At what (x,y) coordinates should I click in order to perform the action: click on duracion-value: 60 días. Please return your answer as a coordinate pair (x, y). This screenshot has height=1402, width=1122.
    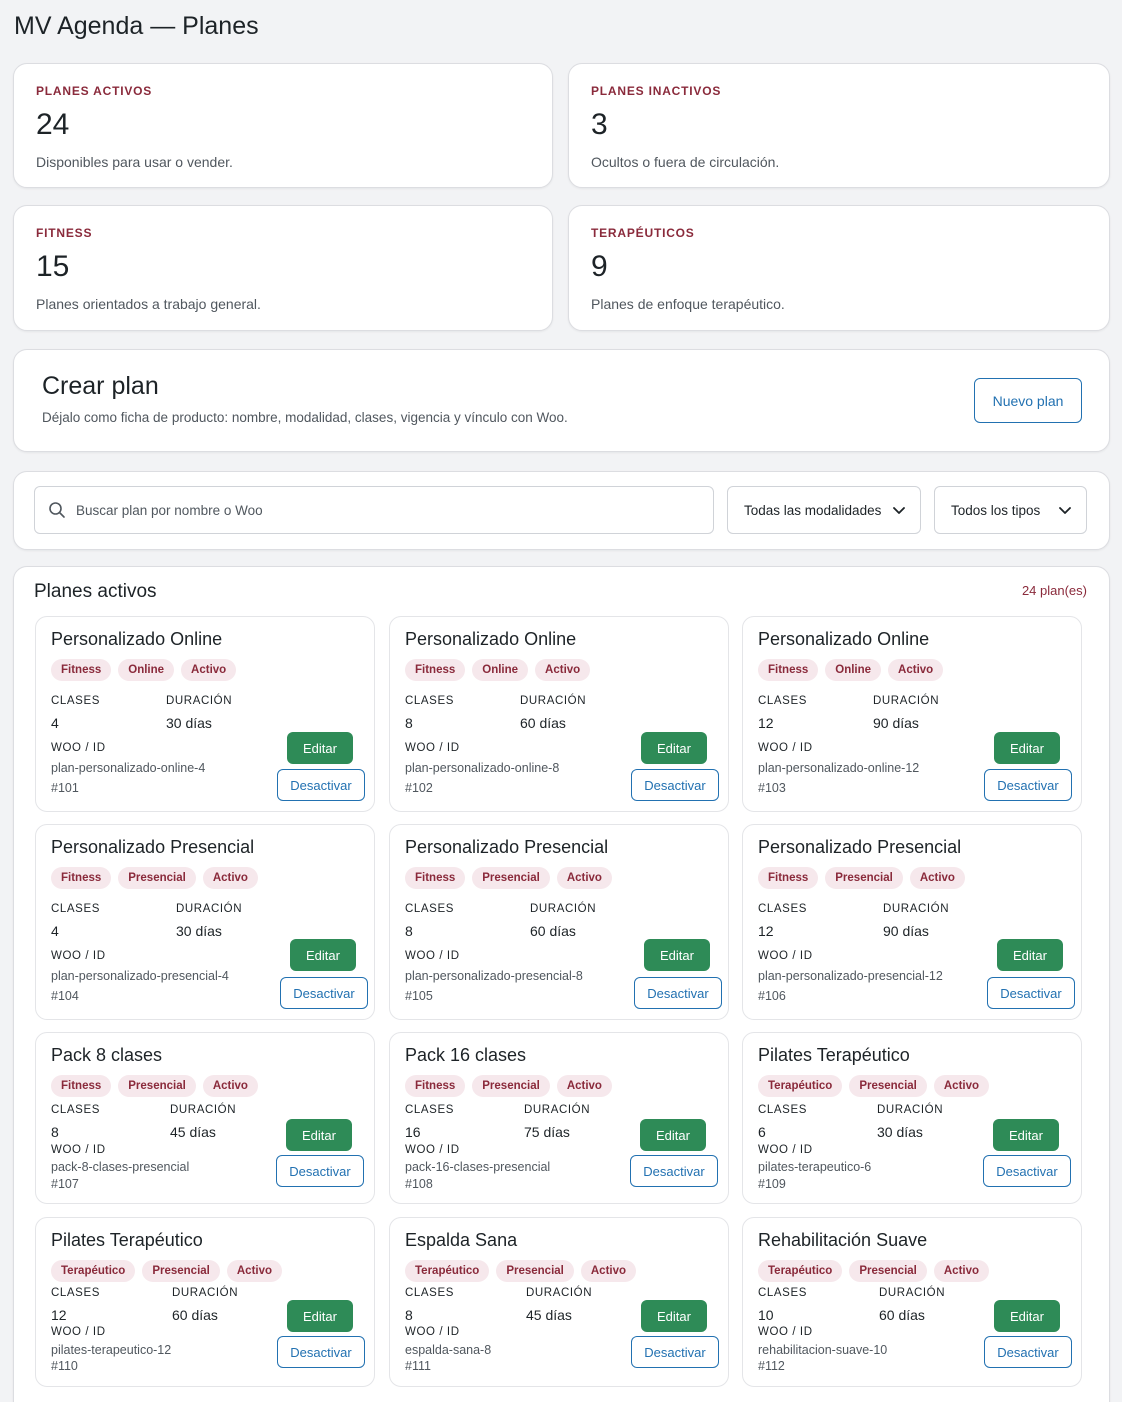
    Looking at the image, I should click on (543, 723).